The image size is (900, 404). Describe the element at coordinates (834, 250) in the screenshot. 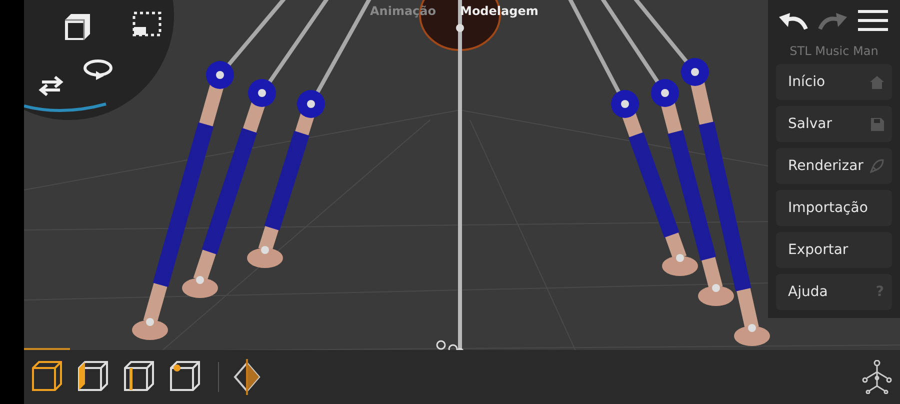

I see `menu-item: Exportar` at that location.